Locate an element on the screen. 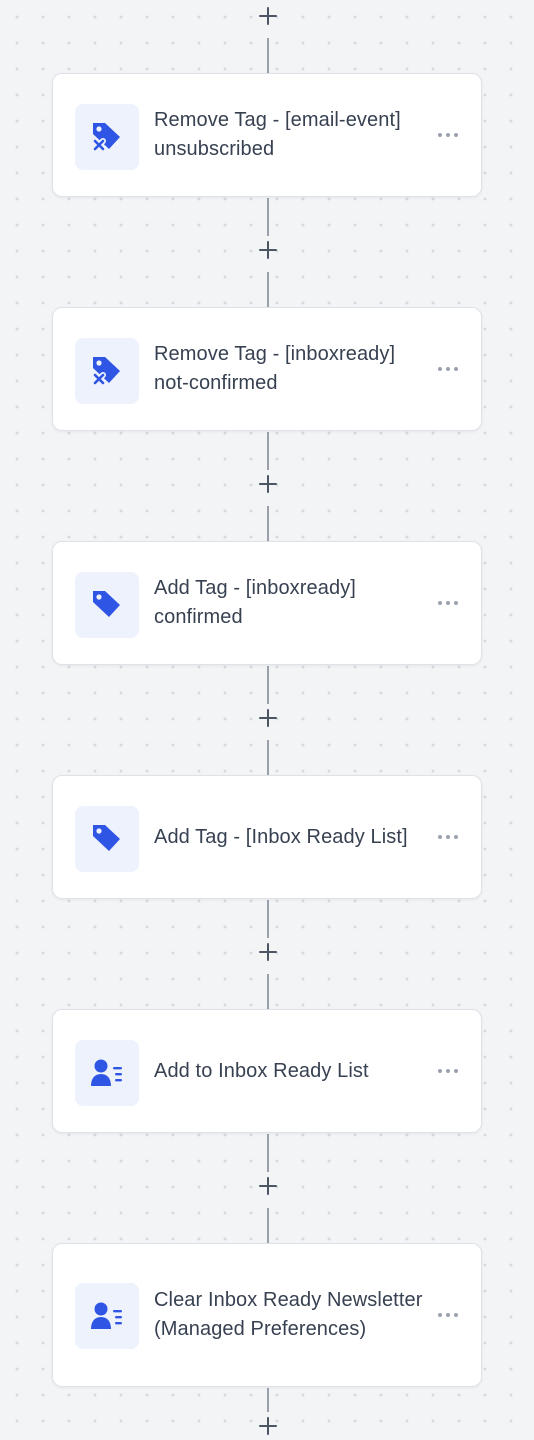 The width and height of the screenshot is (534, 1440). workflow-step-card: Remove Tag - [email-event] unsubscribed is located at coordinates (267, 135).